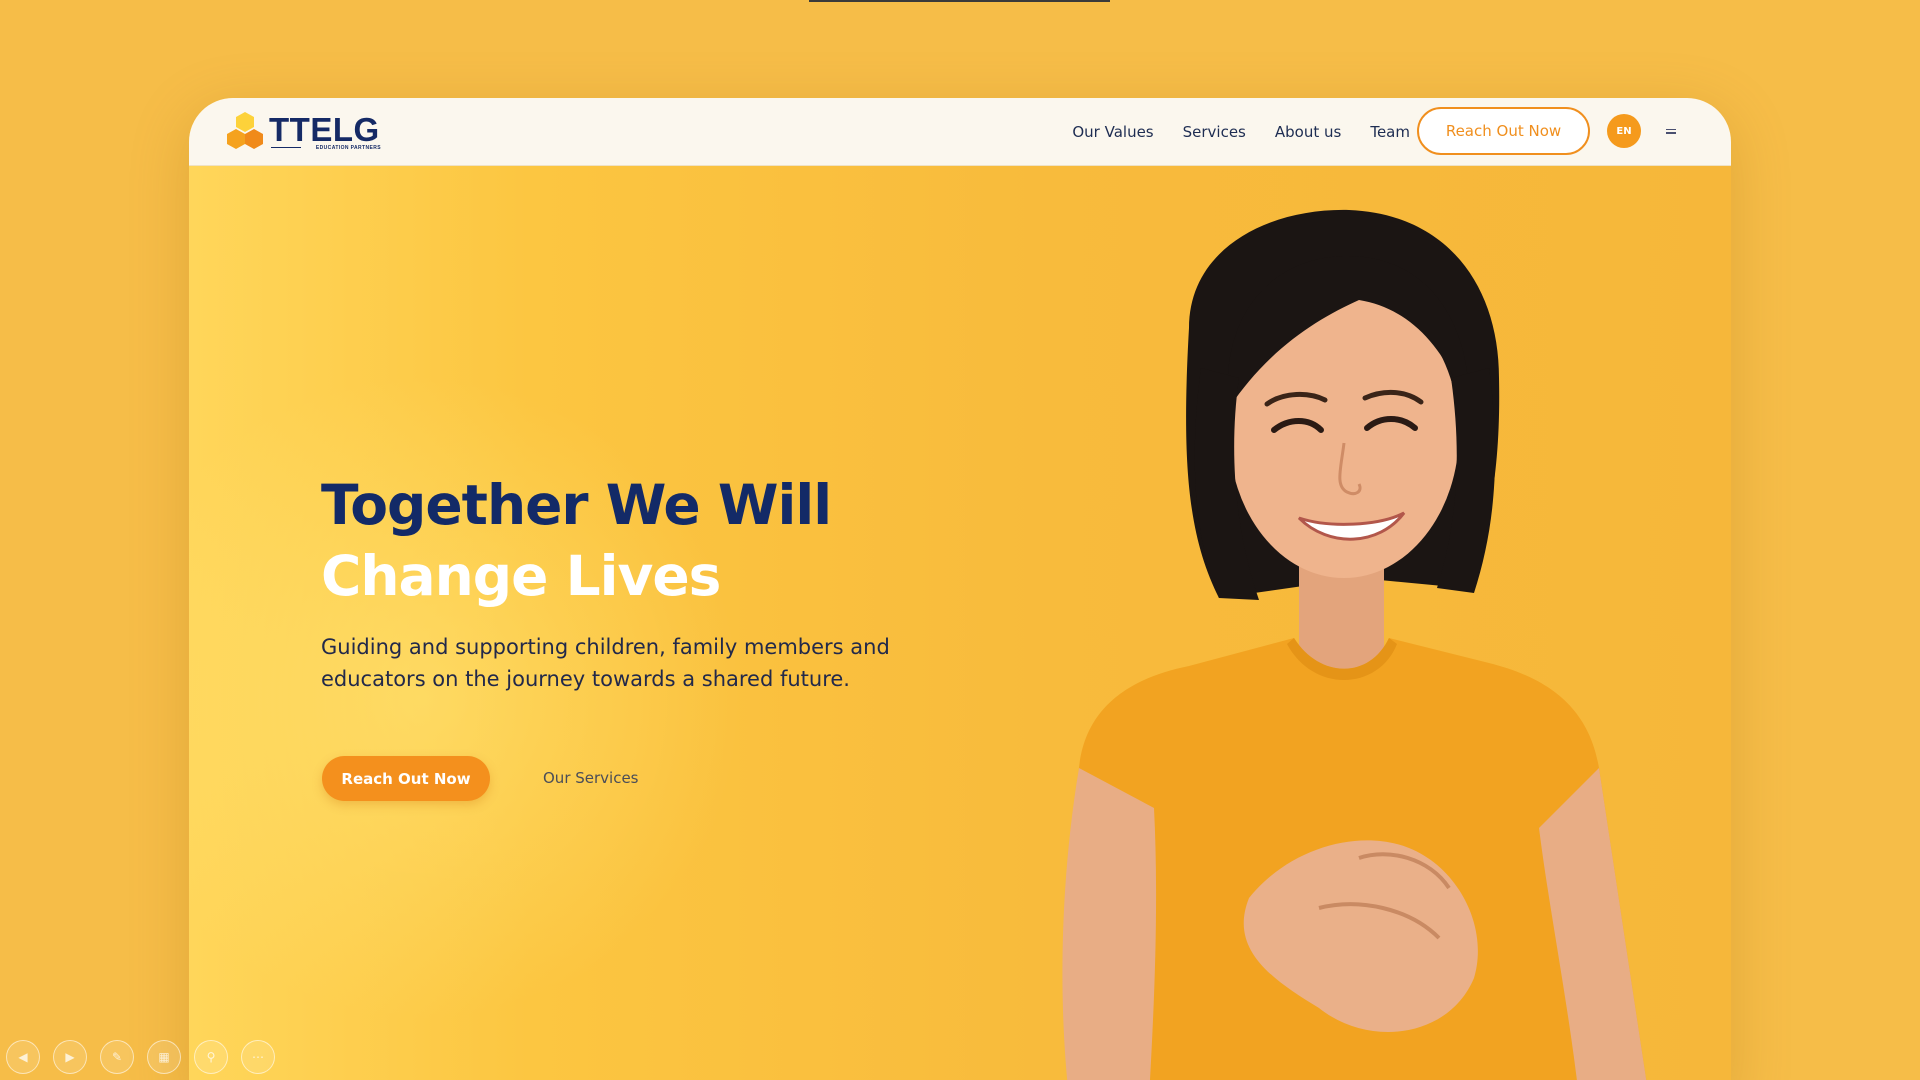 Image resolution: width=1920 pixels, height=1080 pixels. I want to click on site-logo: TTELG EDUCATION PARTNERS, so click(303, 133).